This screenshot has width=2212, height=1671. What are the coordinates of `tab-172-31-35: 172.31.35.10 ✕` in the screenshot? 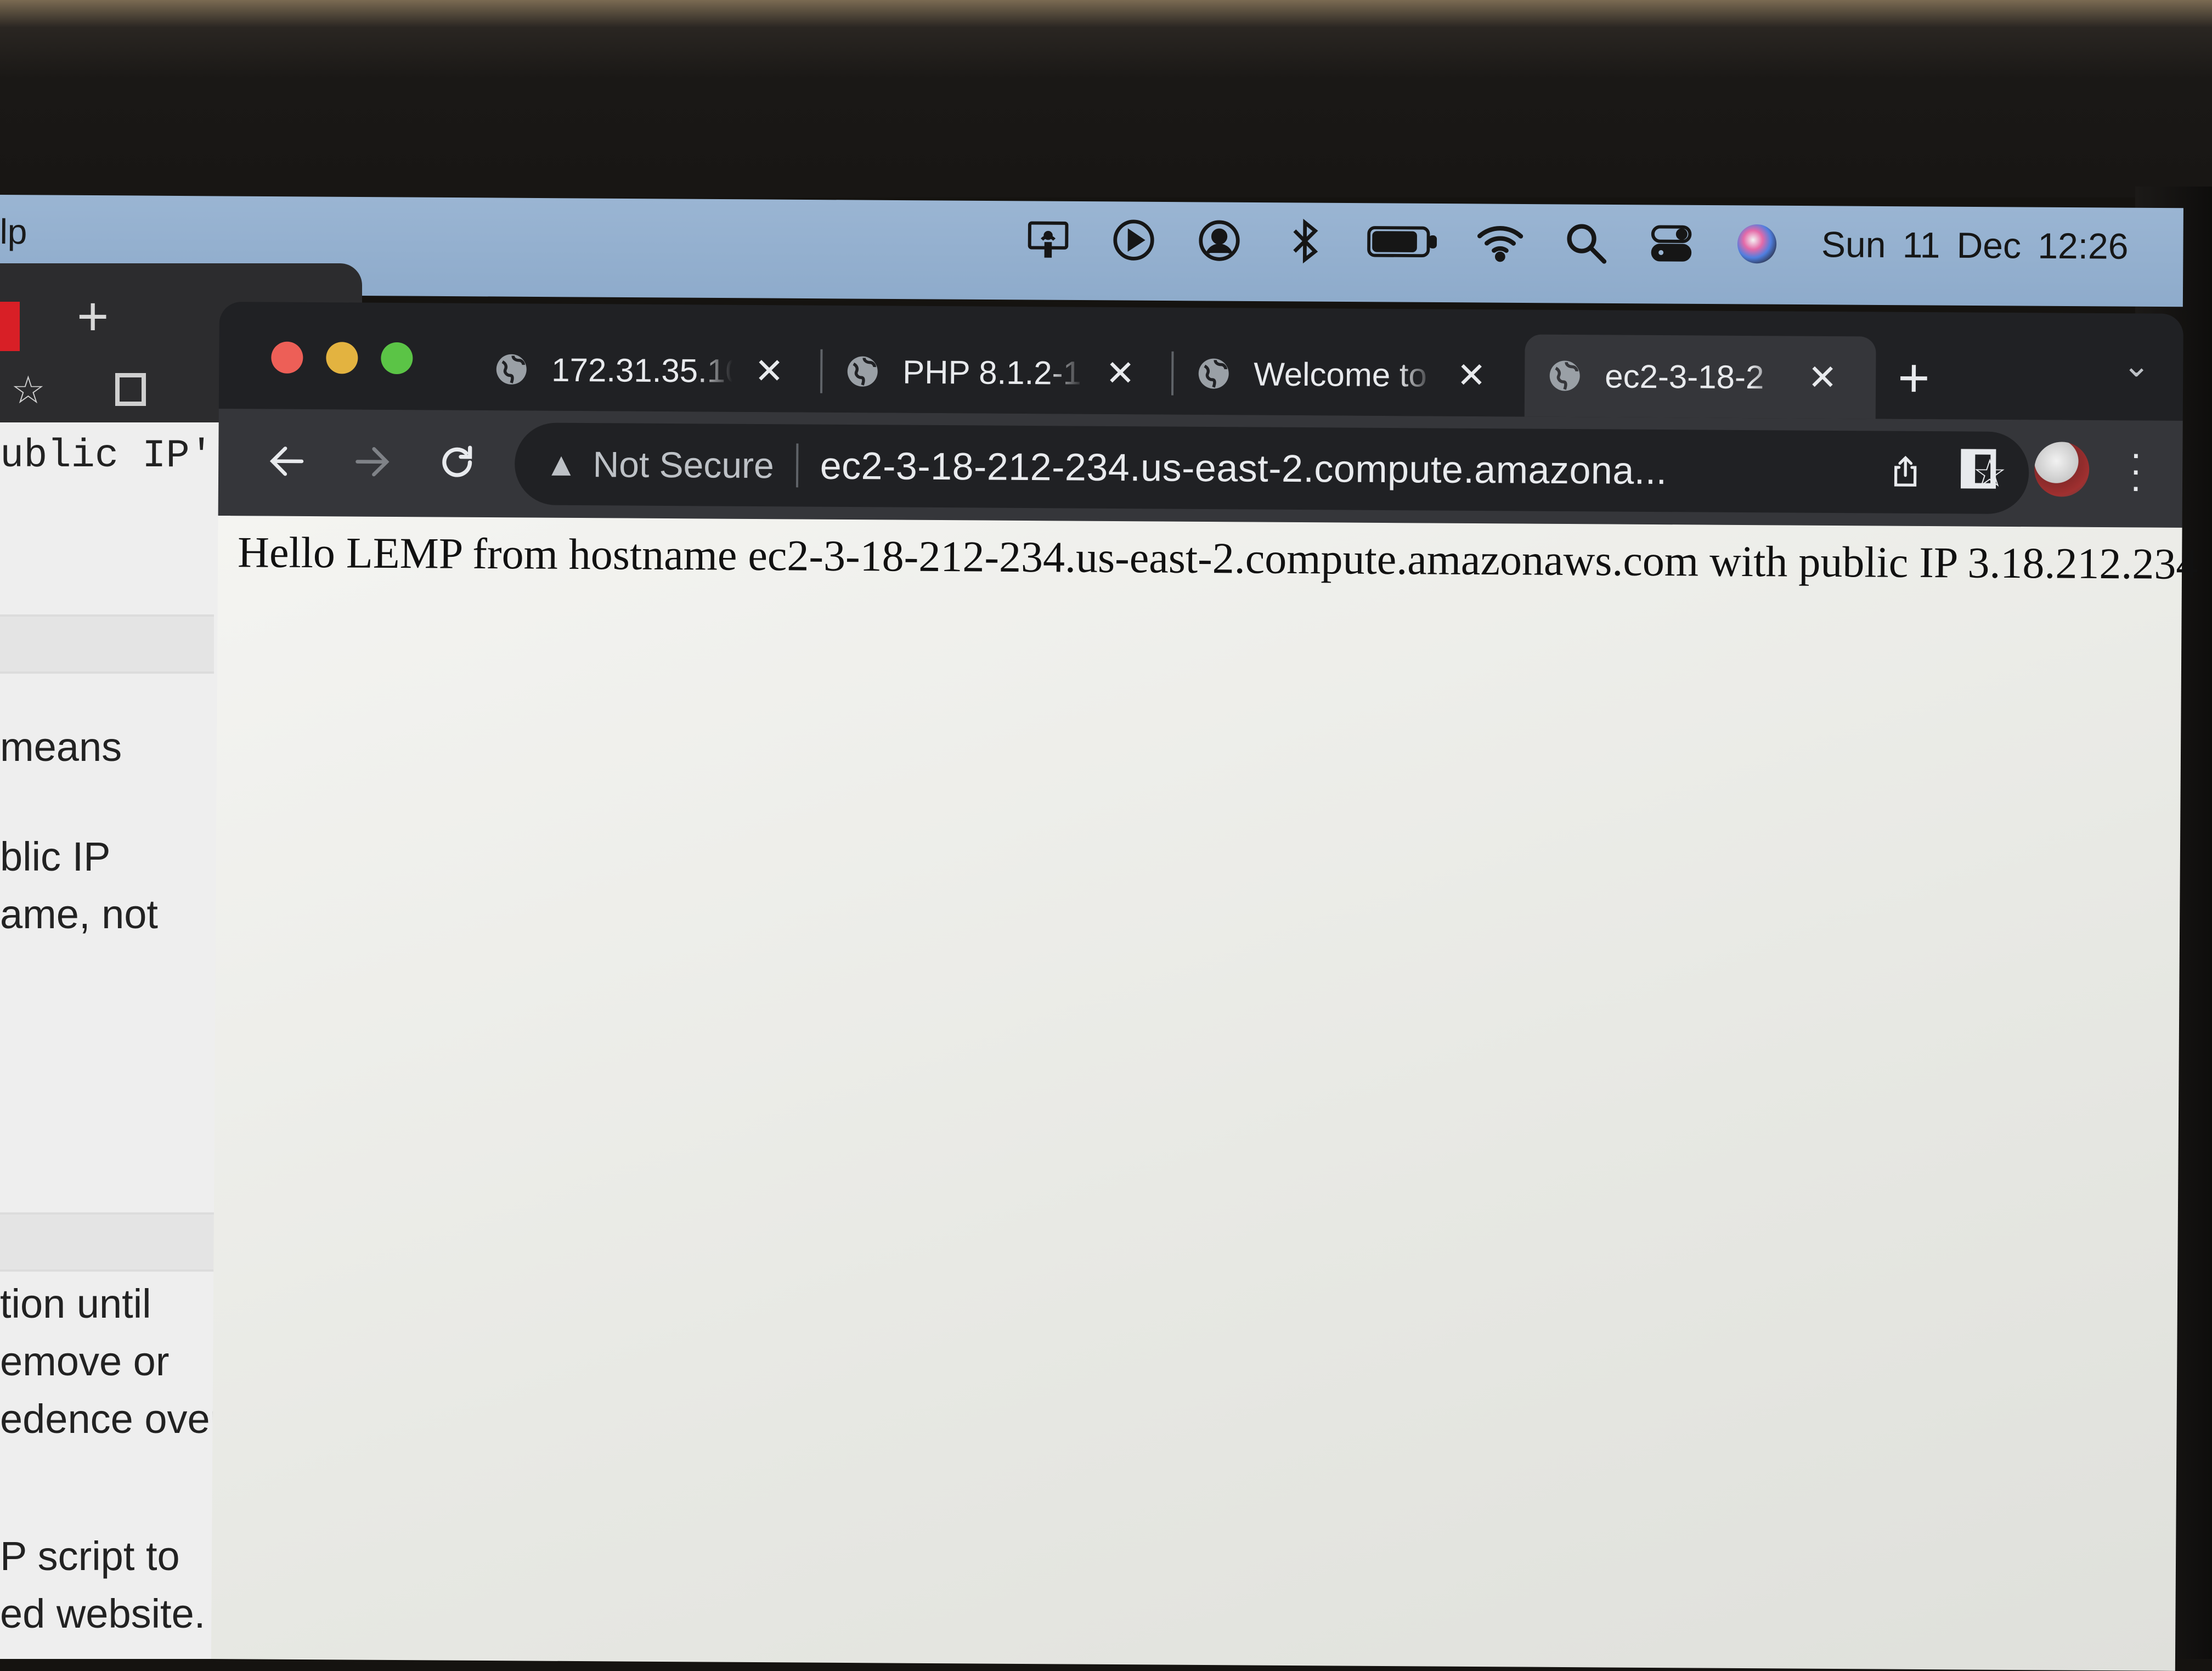 It's located at (647, 370).